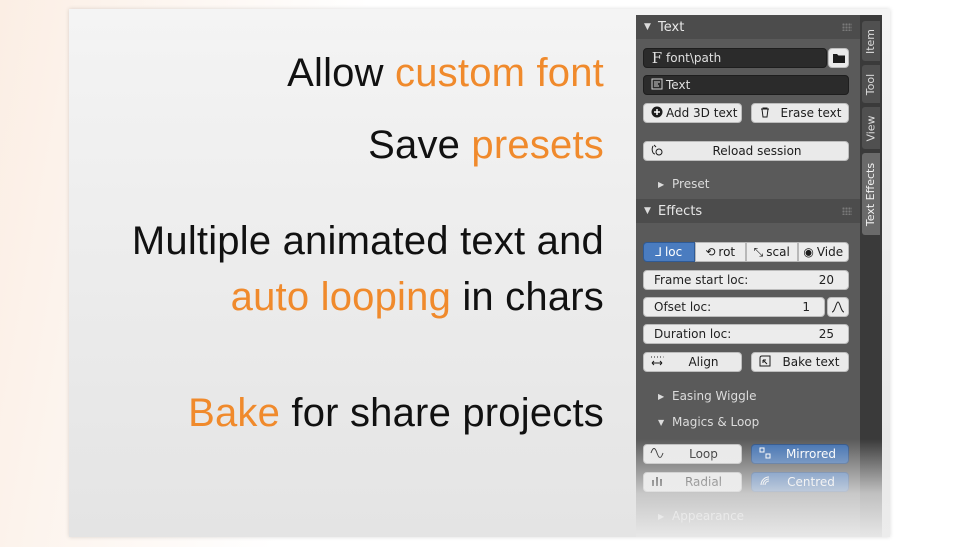 The height and width of the screenshot is (547, 960). I want to click on frame-start-field: Frame start loc: 20, so click(746, 280).